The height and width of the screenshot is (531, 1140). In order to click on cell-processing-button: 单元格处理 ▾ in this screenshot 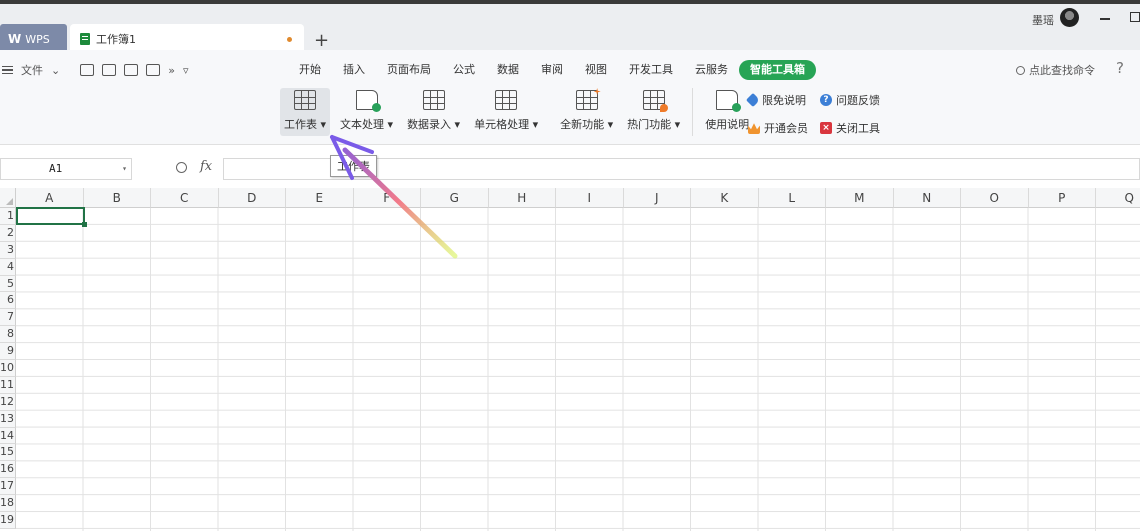, I will do `click(506, 112)`.